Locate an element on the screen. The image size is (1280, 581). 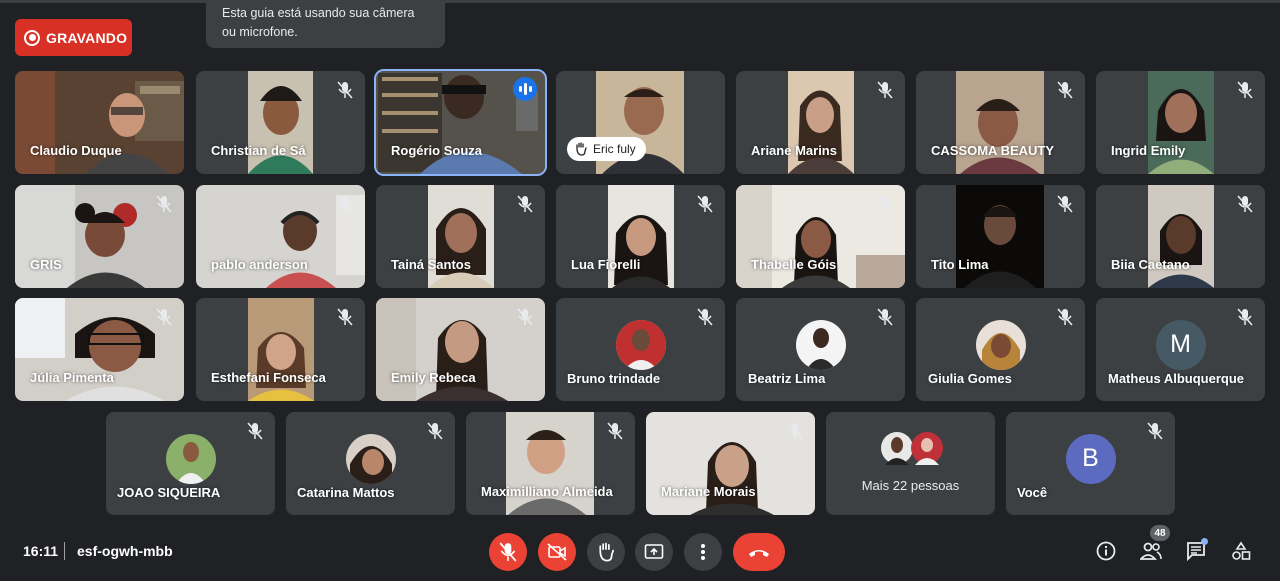
activities-icon is located at coordinates (1241, 550).